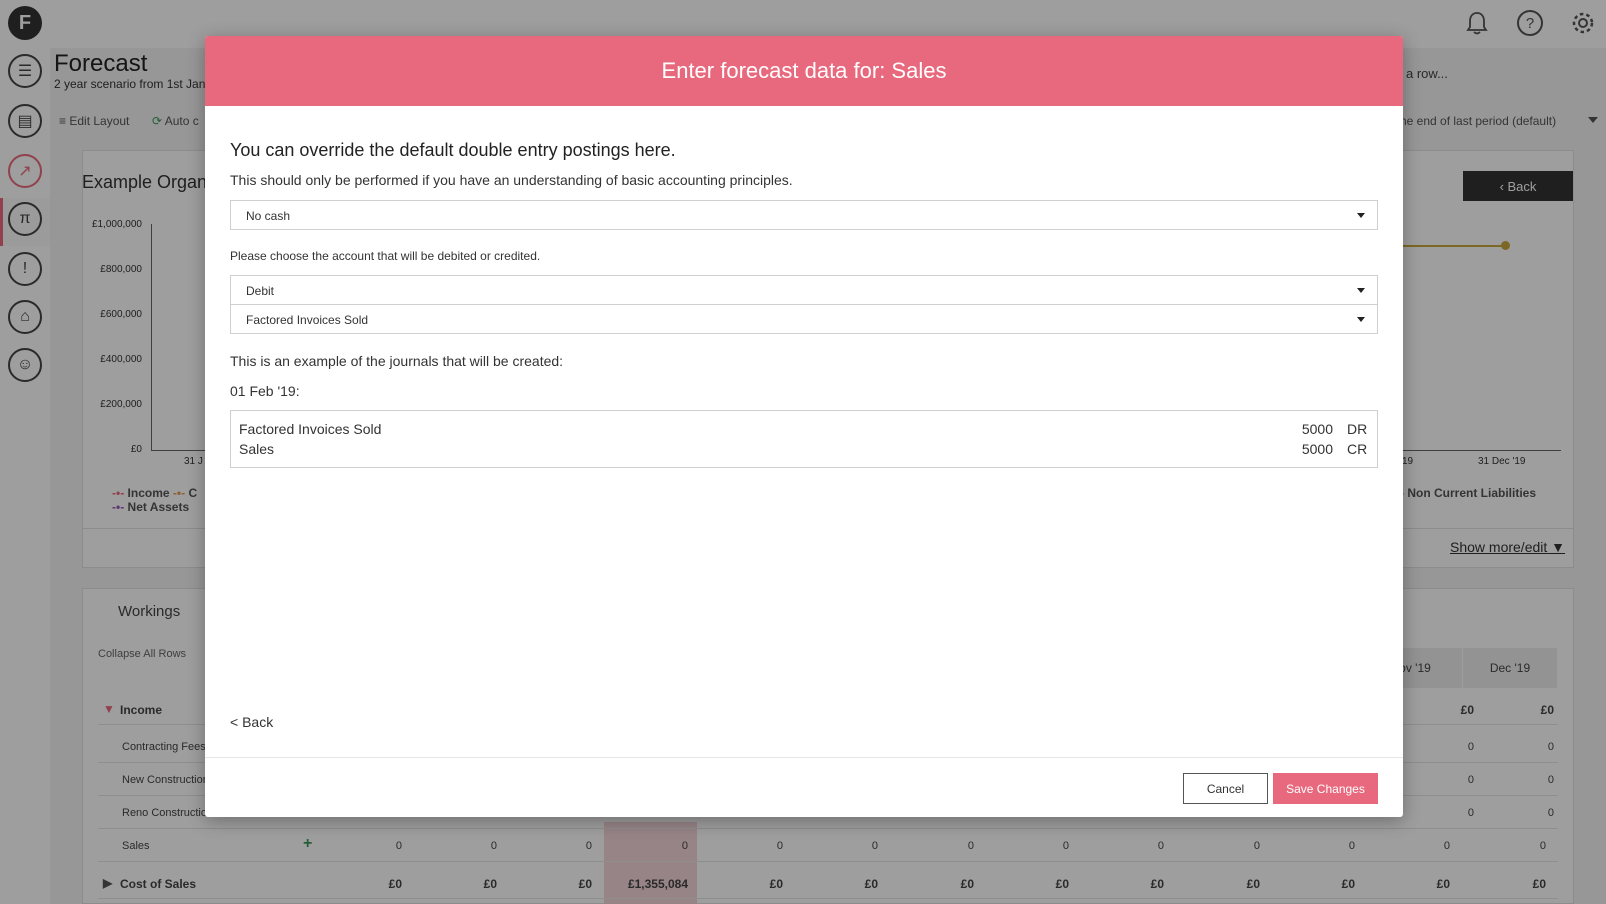 This screenshot has width=1606, height=904. I want to click on cancel-button: Cancel, so click(1225, 788).